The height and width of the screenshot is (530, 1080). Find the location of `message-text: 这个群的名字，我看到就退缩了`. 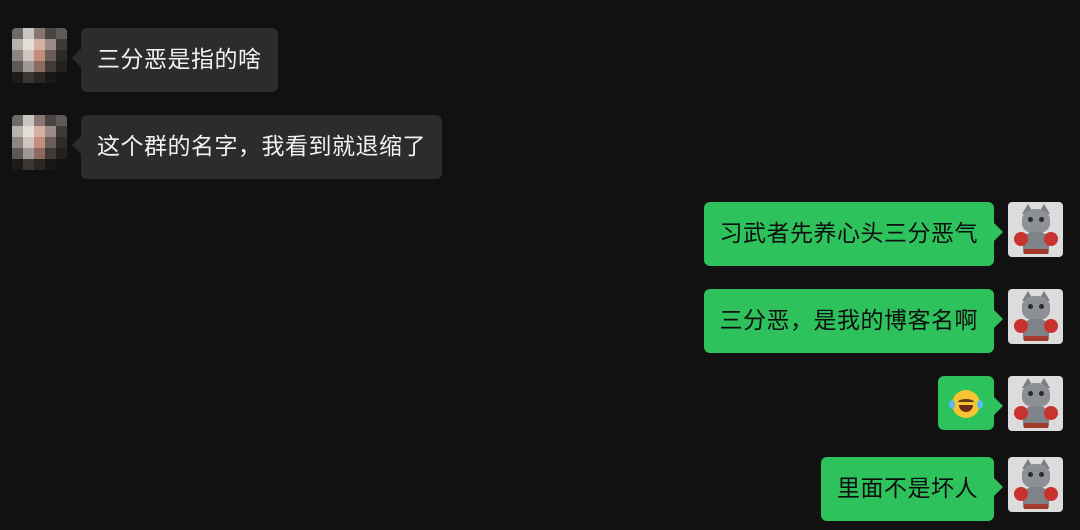

message-text: 这个群的名字，我看到就退缩了 is located at coordinates (261, 147).